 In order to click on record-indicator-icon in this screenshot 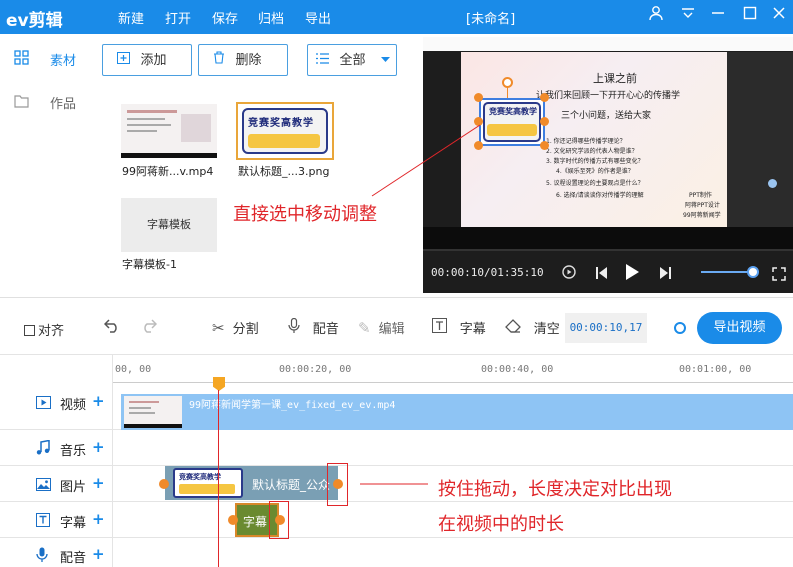, I will do `click(680, 328)`.